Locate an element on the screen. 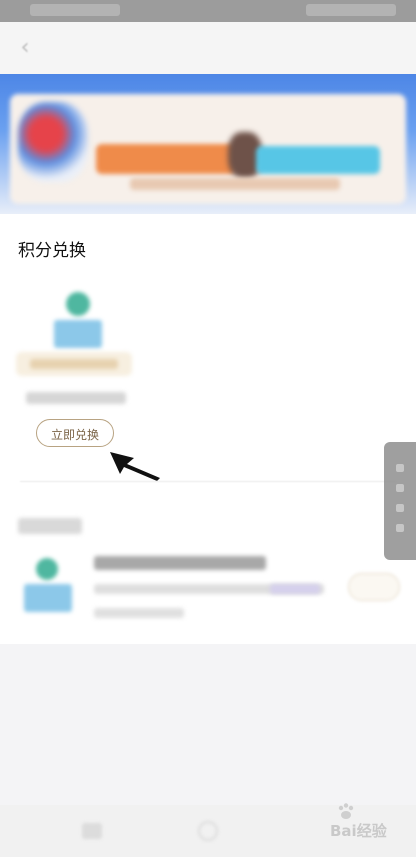 The height and width of the screenshot is (857, 416). section-divider is located at coordinates (208, 481).